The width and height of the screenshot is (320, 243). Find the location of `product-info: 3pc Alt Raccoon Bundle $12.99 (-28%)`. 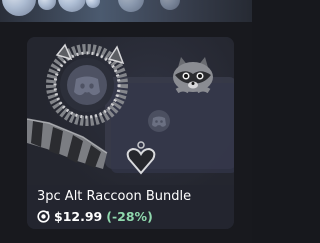

product-info: 3pc Alt Raccoon Bundle $12.99 (-28%) is located at coordinates (130, 207).